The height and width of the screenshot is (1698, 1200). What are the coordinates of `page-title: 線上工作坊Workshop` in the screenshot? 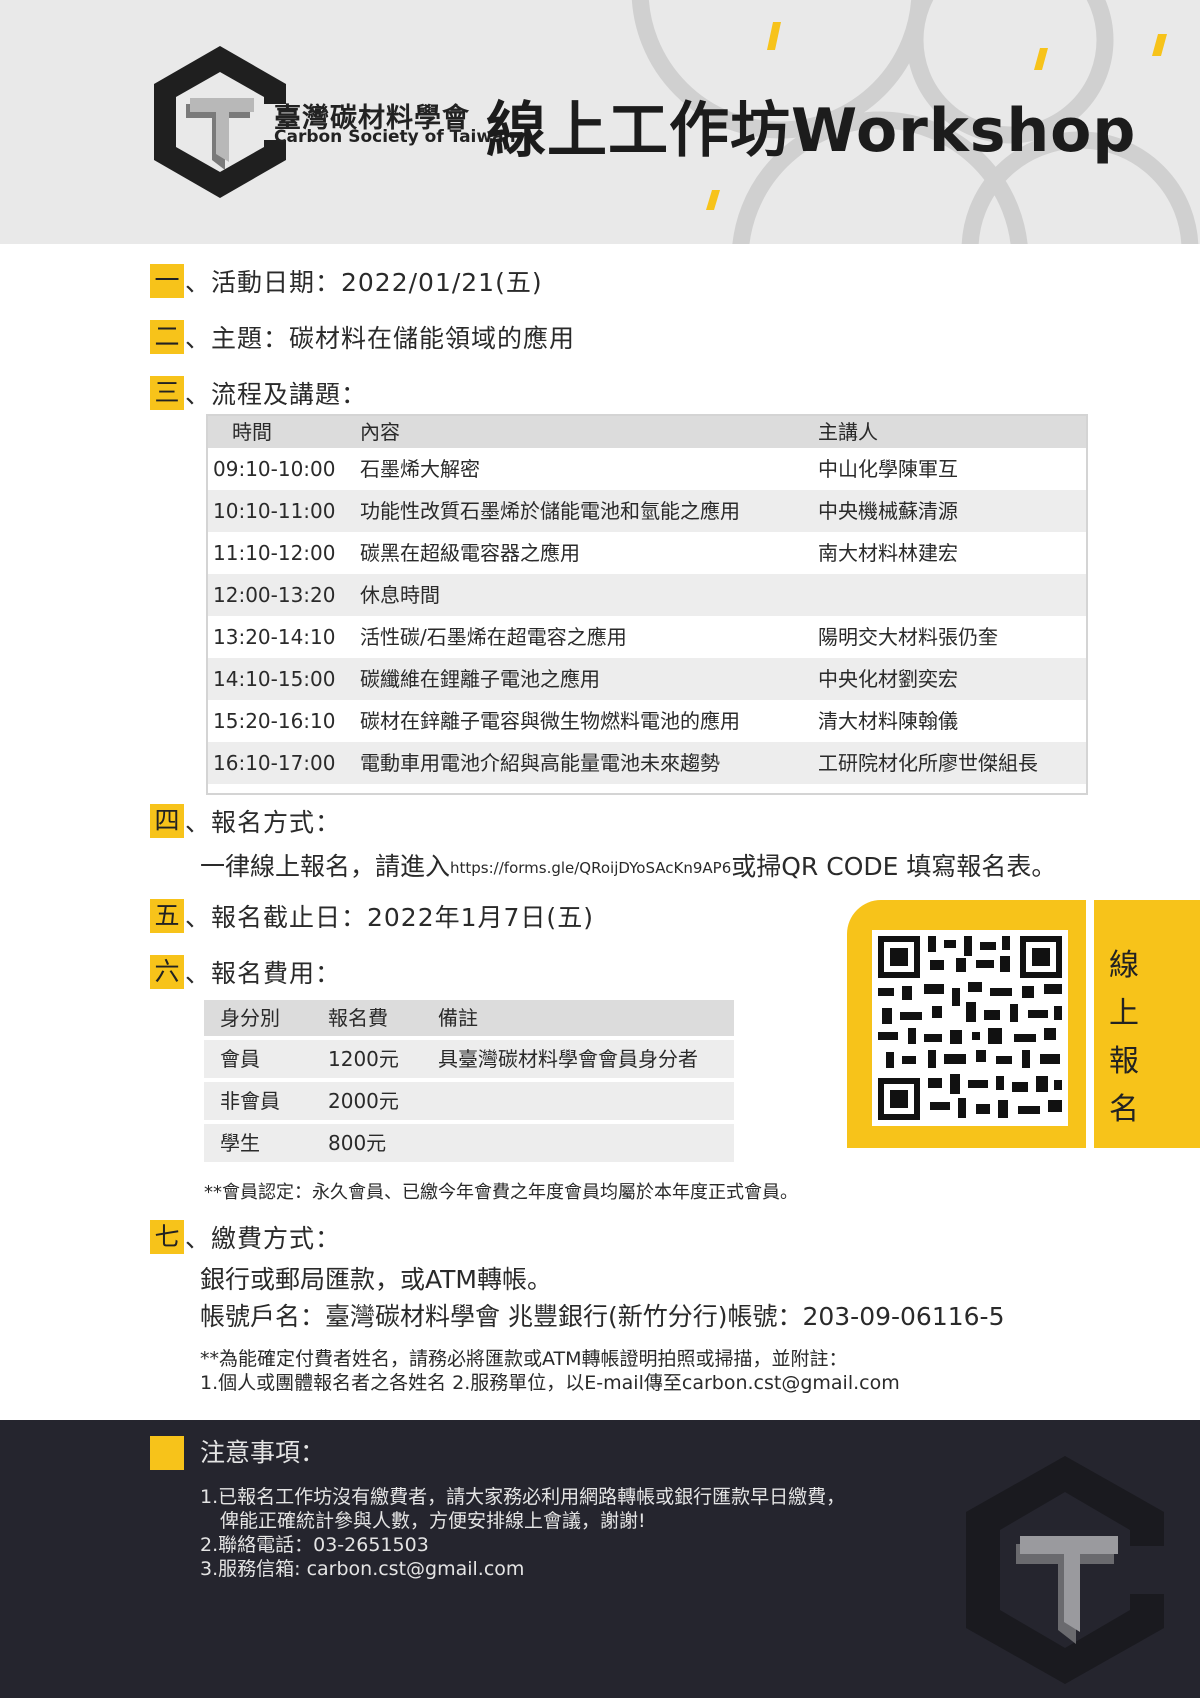 It's located at (811, 131).